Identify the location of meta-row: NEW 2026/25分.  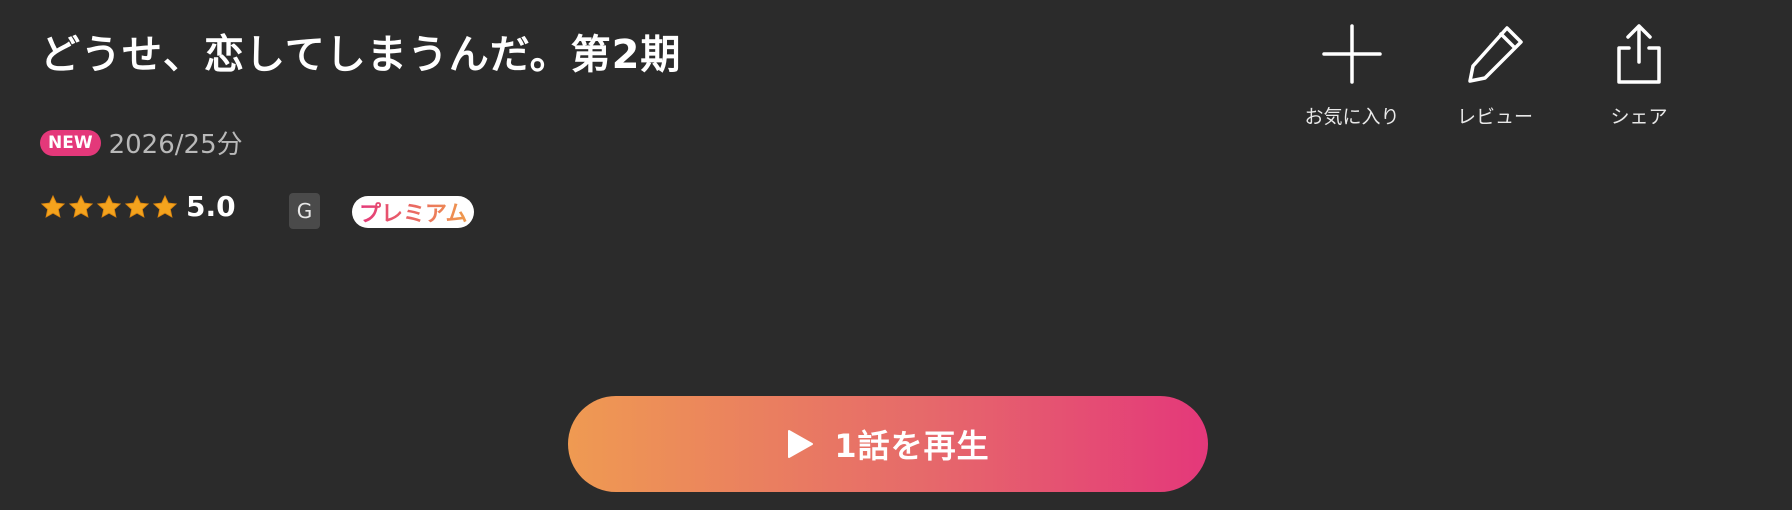
(141, 142).